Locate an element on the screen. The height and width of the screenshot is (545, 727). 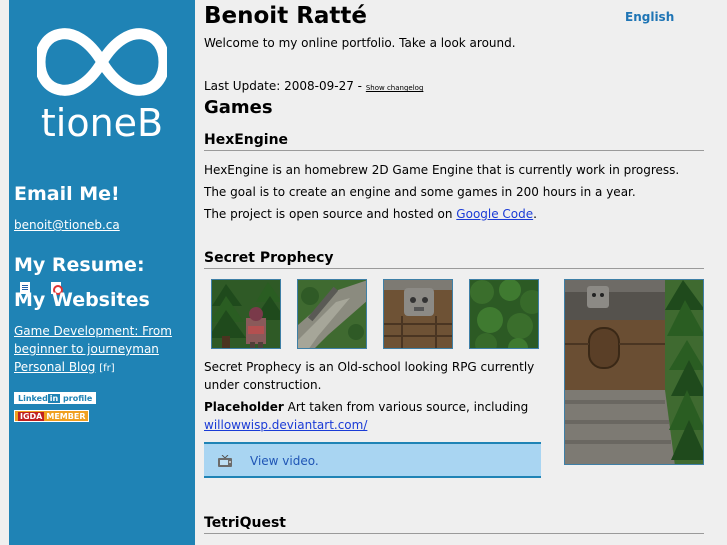
igda-badge: IGDA MEMBER is located at coordinates (52, 416).